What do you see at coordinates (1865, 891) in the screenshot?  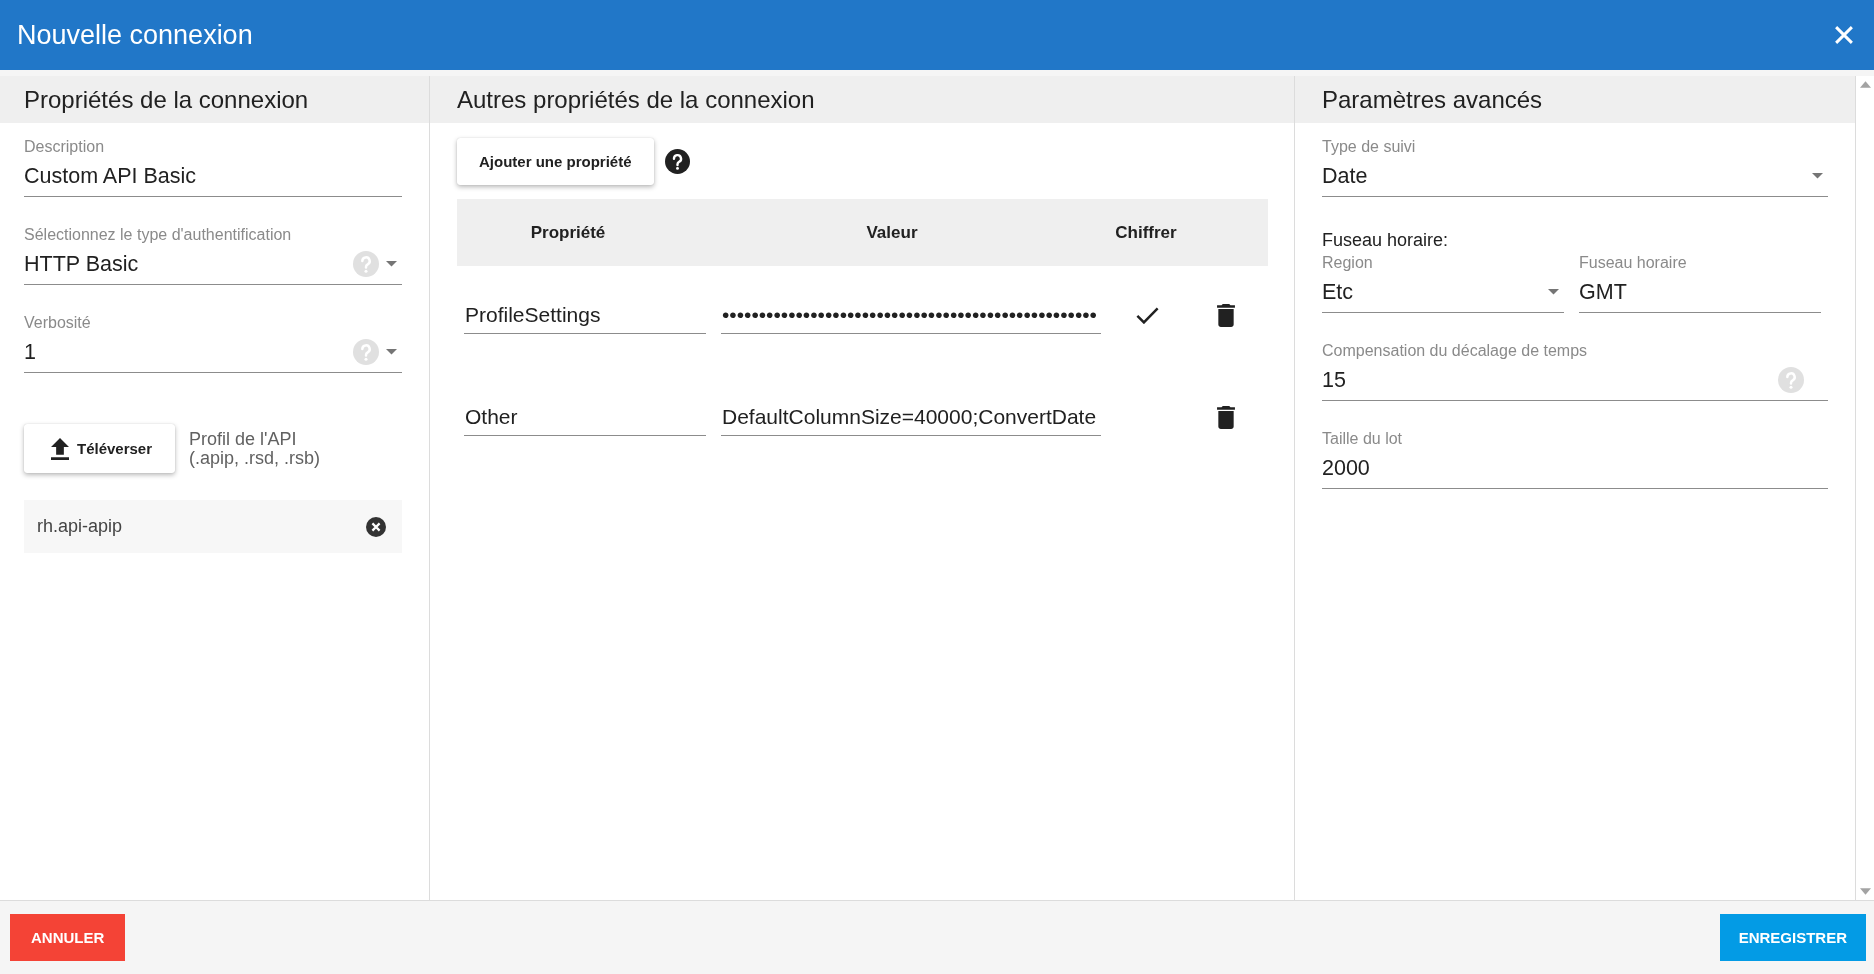 I see `scroll-down-icon` at bounding box center [1865, 891].